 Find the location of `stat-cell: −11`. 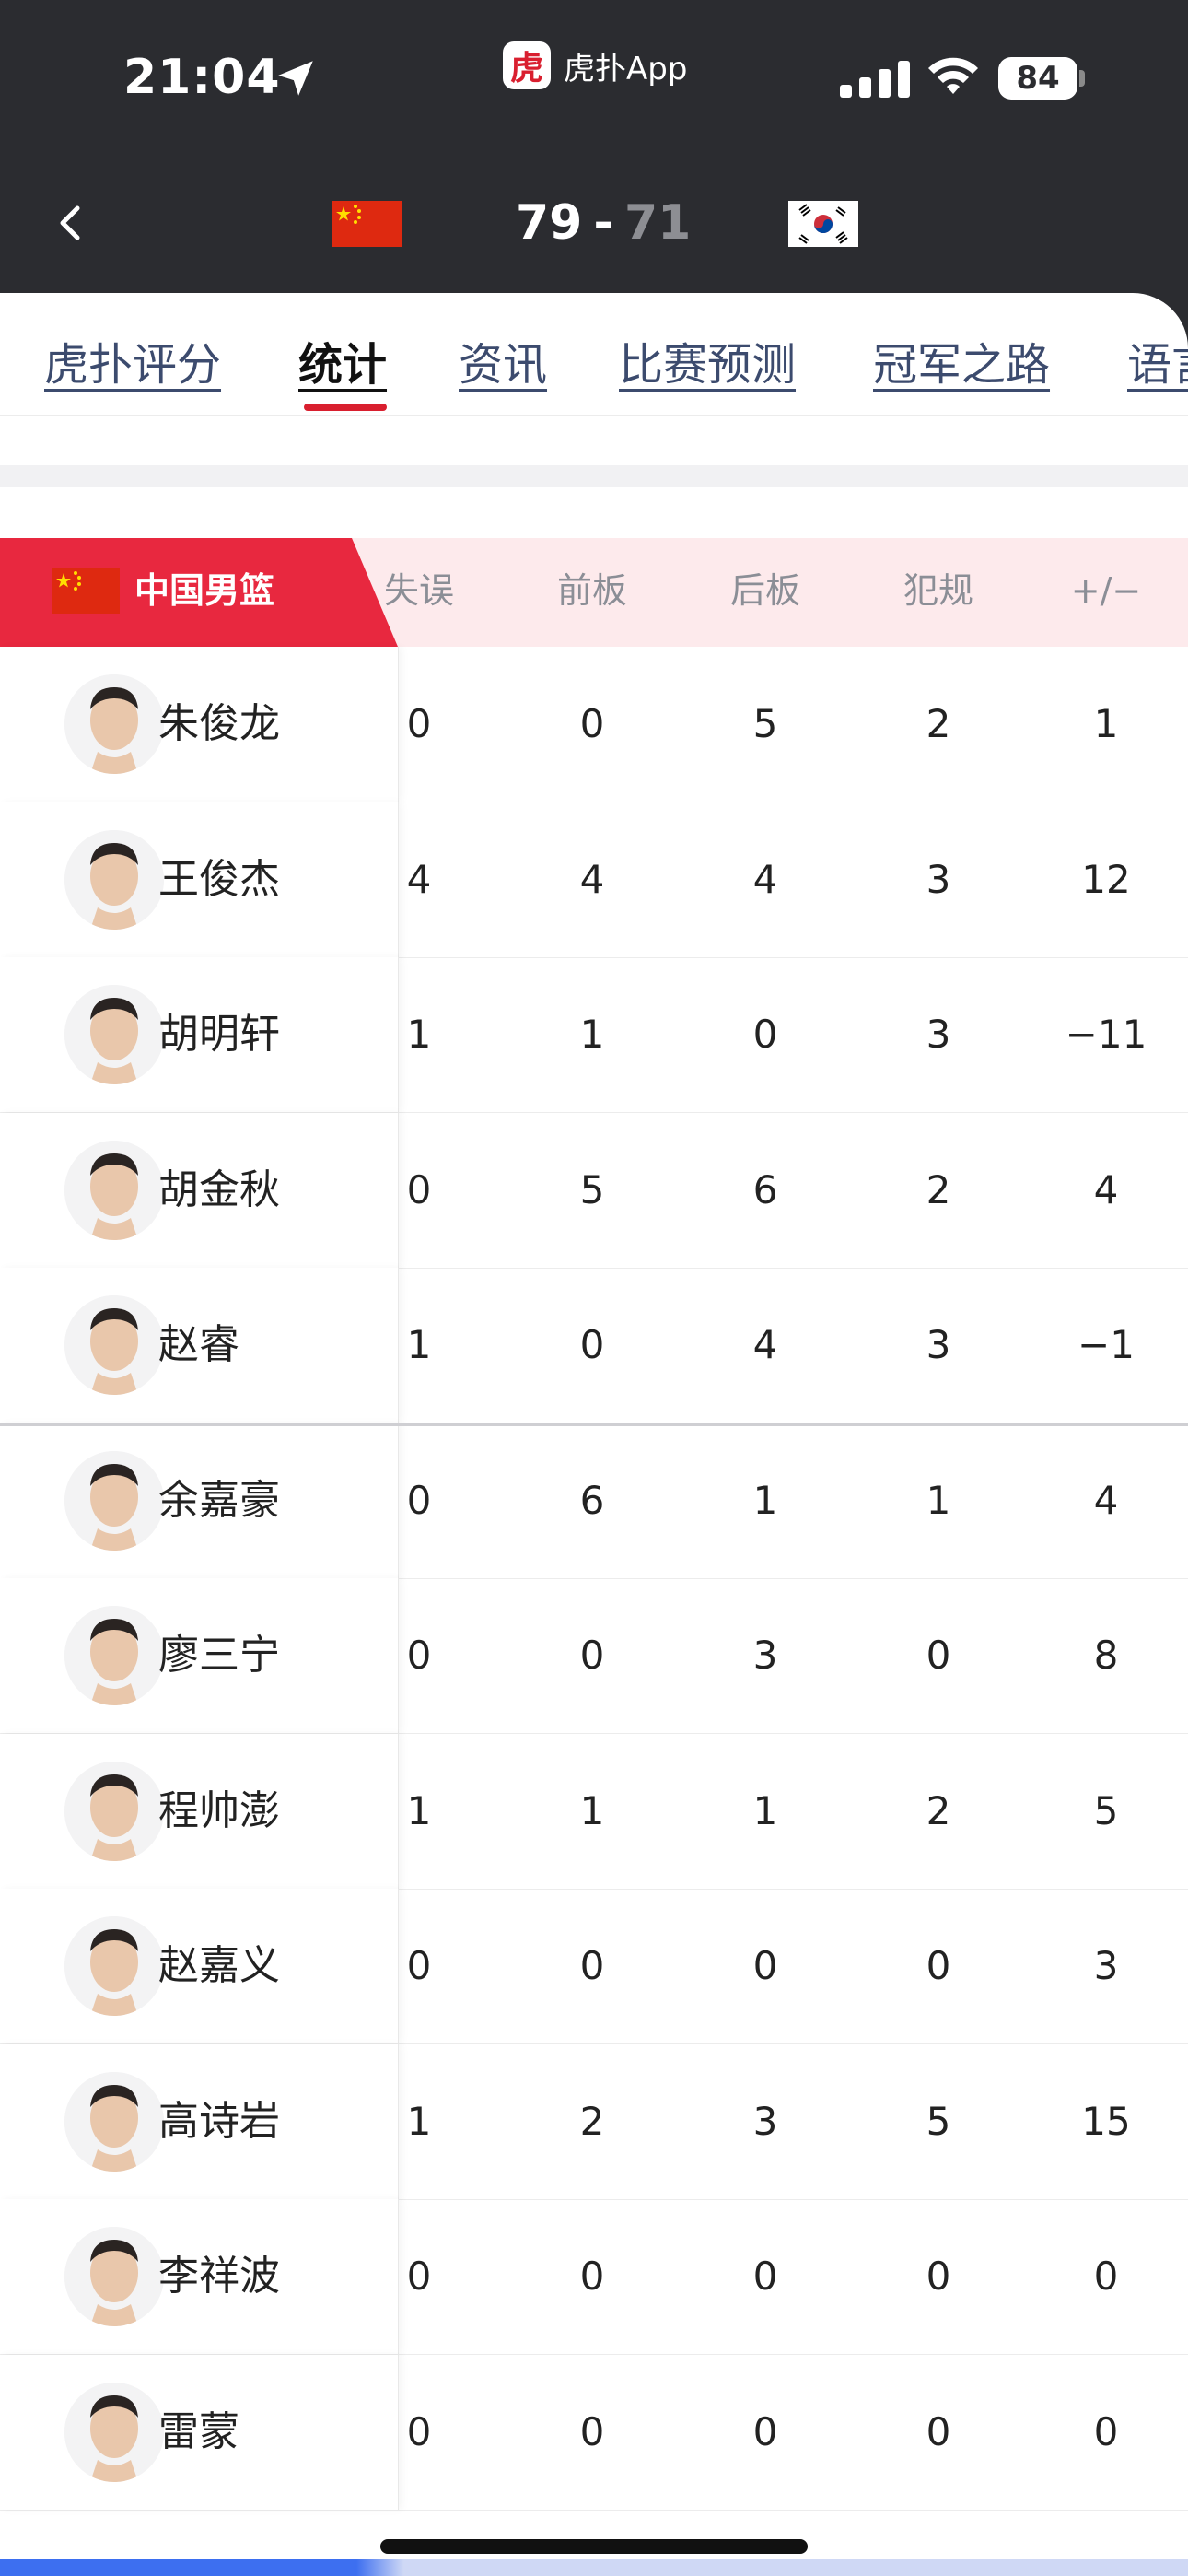

stat-cell: −11 is located at coordinates (1106, 1034).